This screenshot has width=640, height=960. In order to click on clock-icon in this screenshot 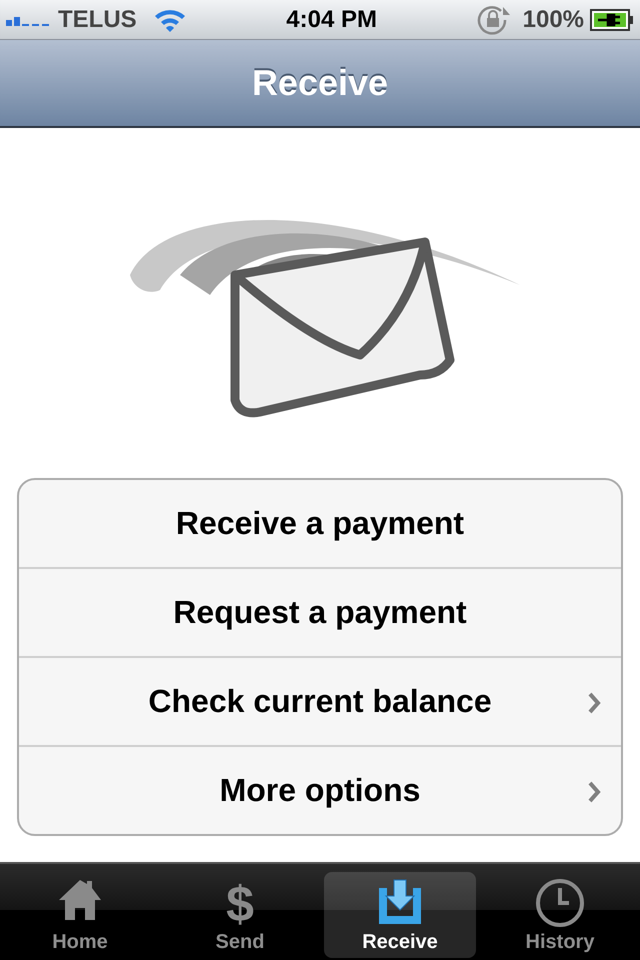, I will do `click(560, 903)`.